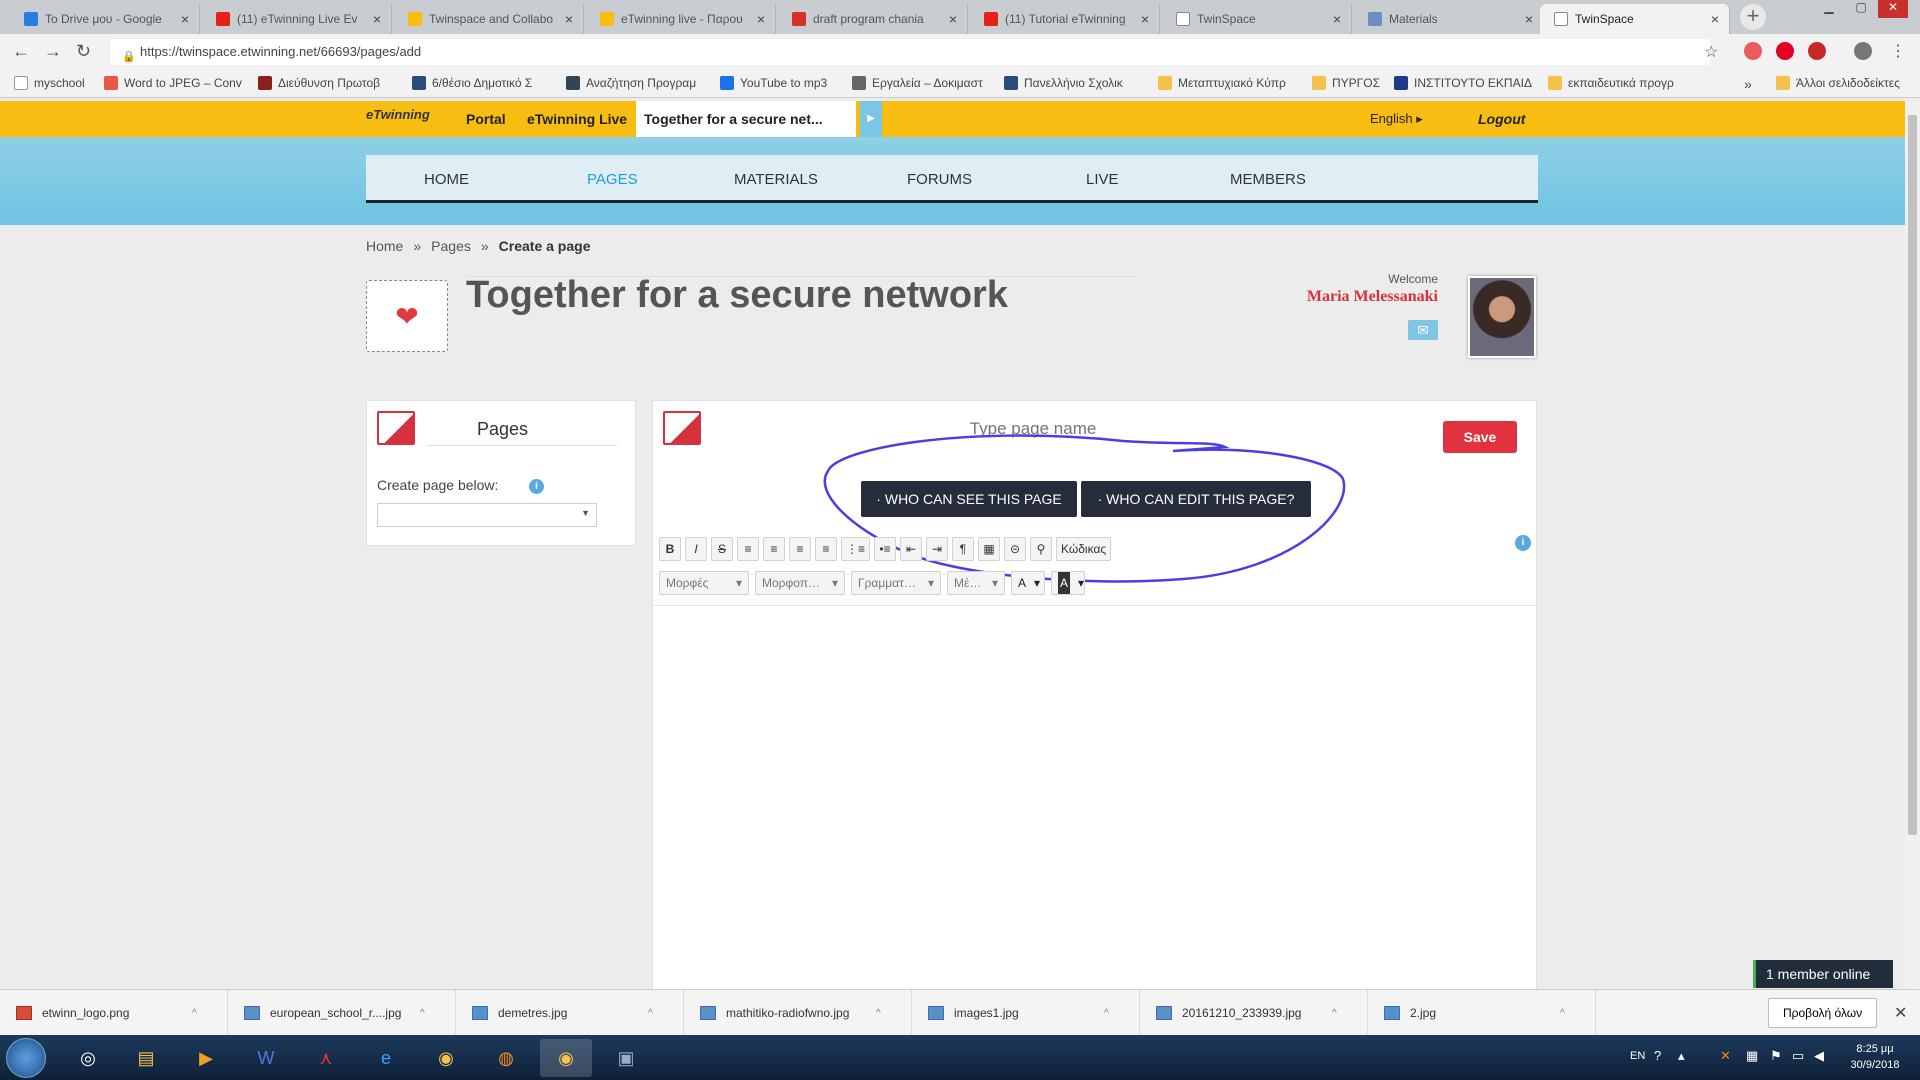  What do you see at coordinates (297, 19) in the screenshot?
I see `browser-tab: (11) eTwinning Live Ev ×` at bounding box center [297, 19].